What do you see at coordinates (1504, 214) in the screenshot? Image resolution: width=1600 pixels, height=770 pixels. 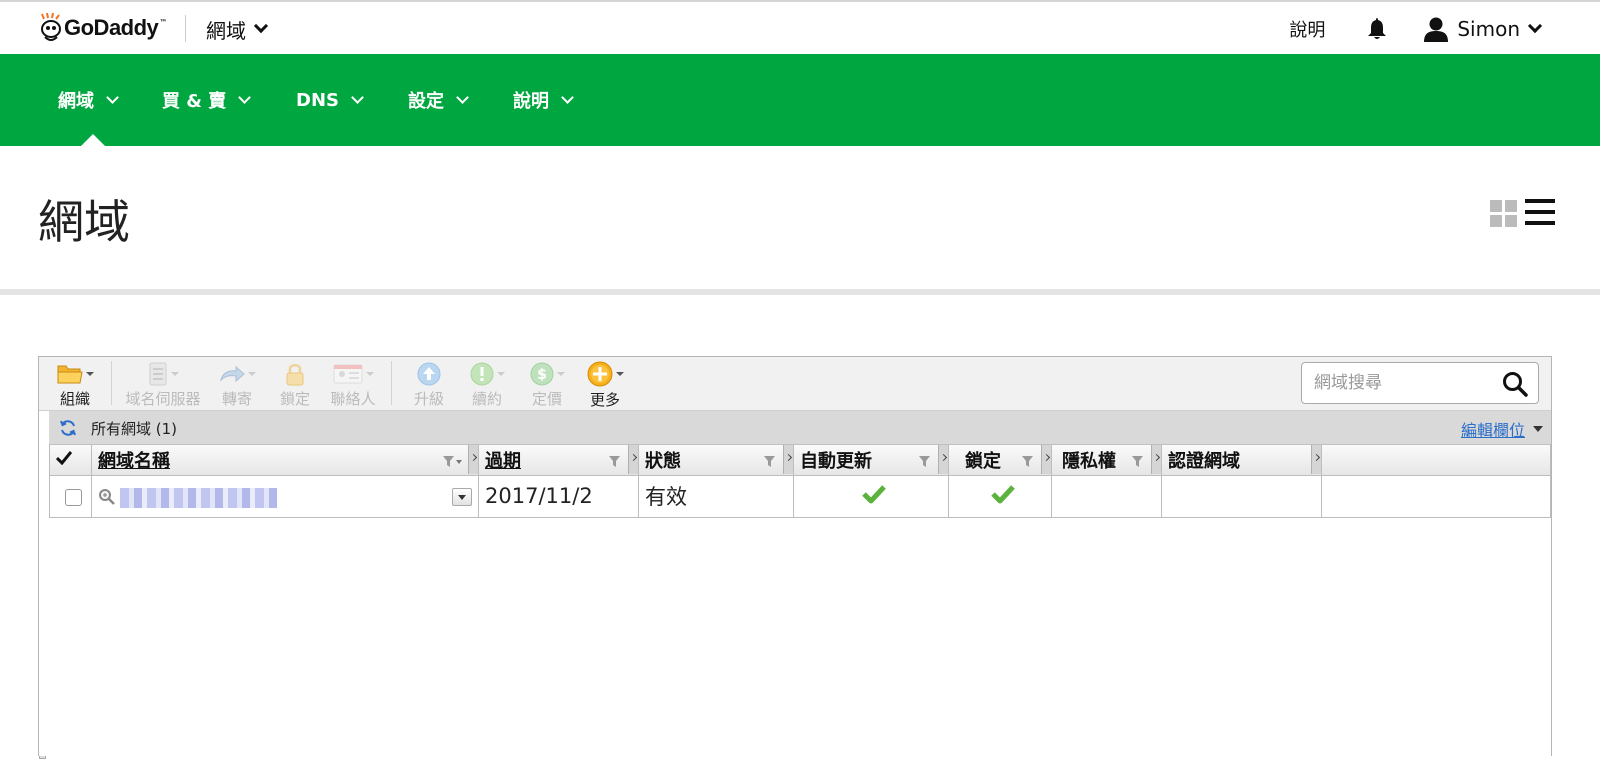 I see `grid-view-button` at bounding box center [1504, 214].